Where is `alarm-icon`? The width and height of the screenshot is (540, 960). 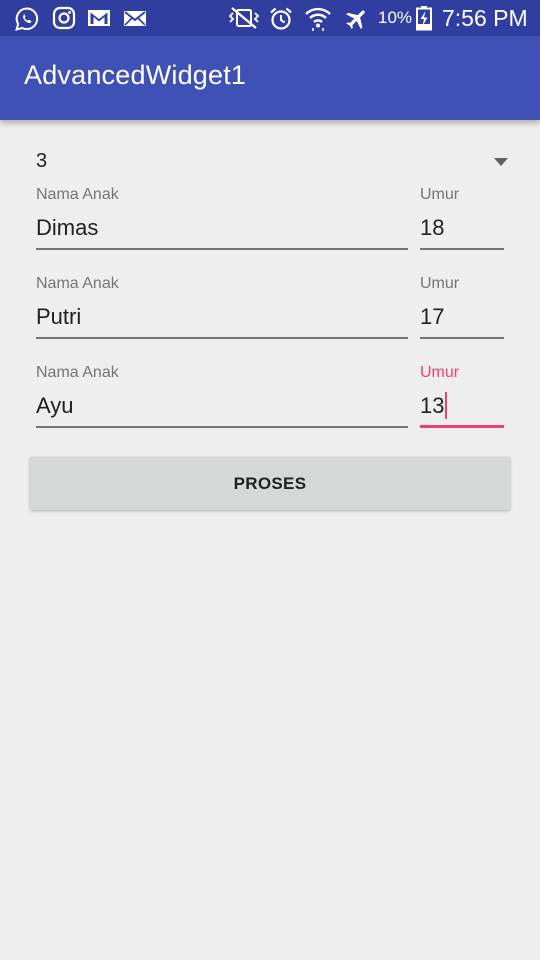
alarm-icon is located at coordinates (281, 19).